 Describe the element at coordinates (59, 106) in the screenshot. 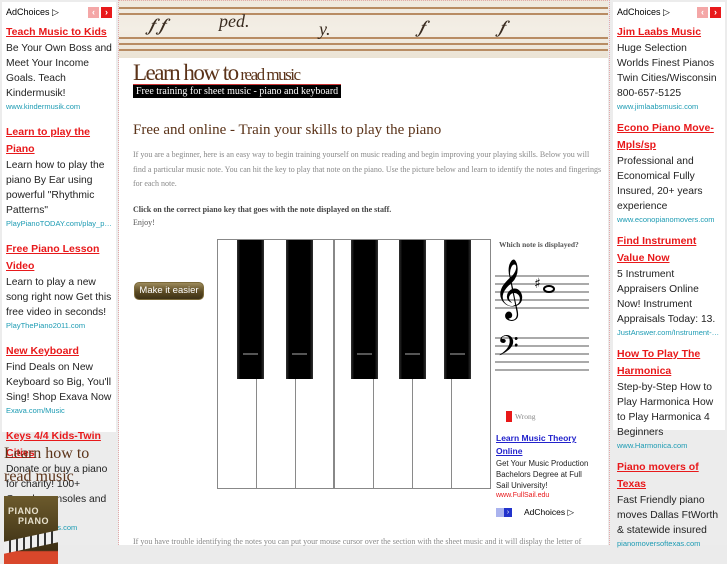

I see `ad-url: www.kindermusik.com` at that location.